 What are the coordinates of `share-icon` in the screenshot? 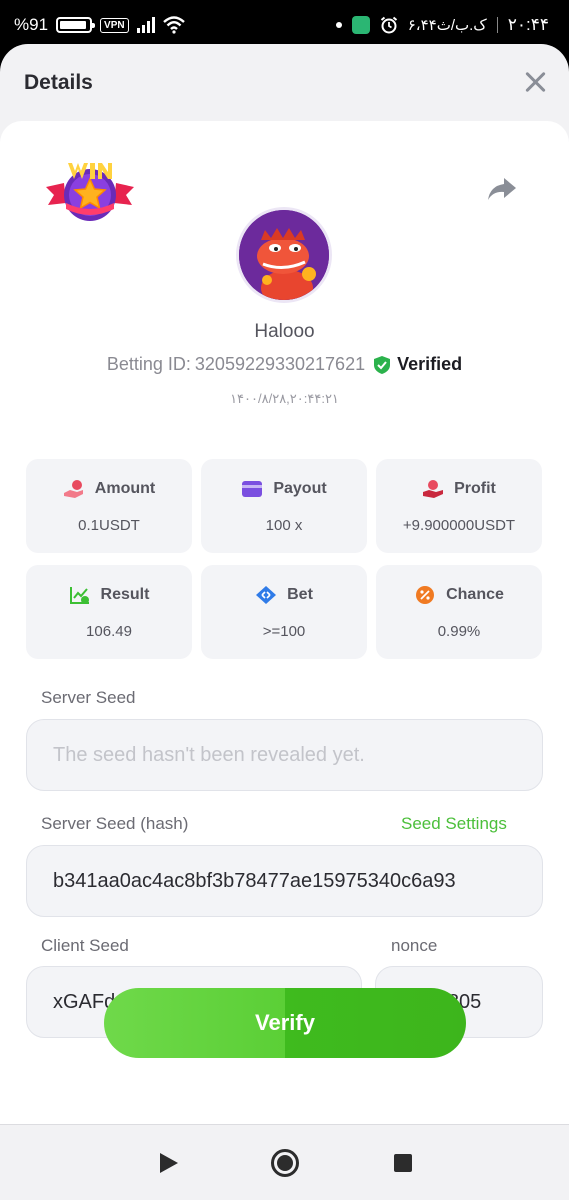 It's located at (502, 189).